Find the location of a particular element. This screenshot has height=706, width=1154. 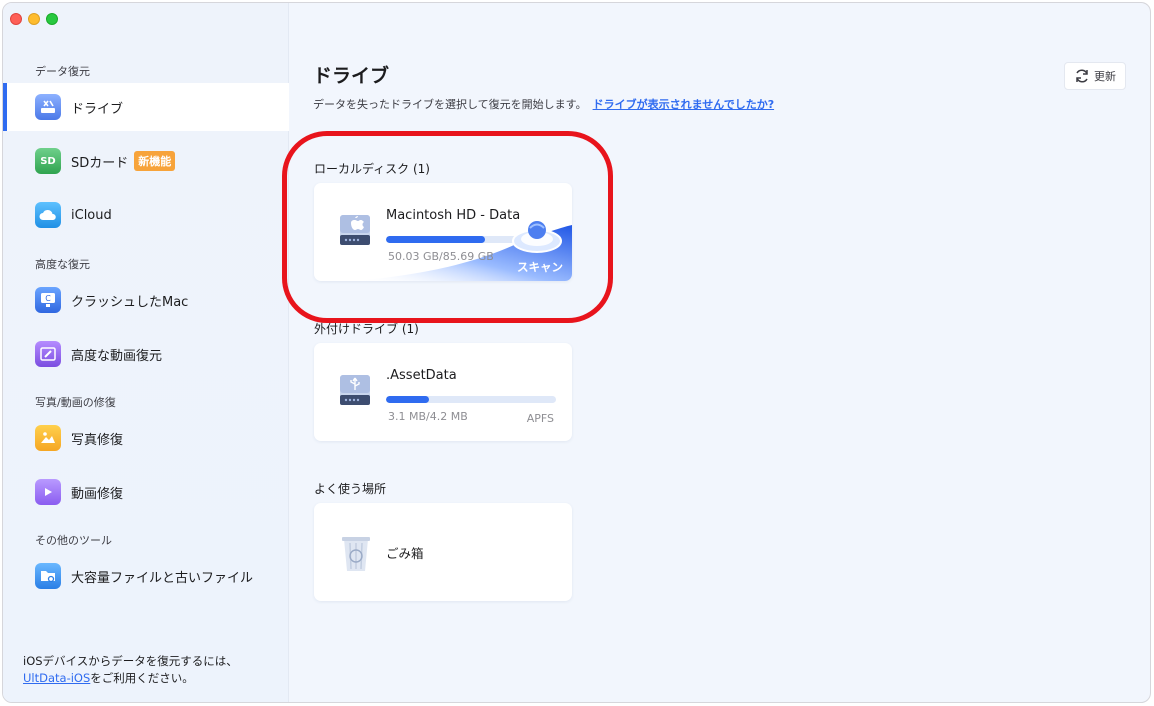

photo-repair-icon is located at coordinates (48, 438).